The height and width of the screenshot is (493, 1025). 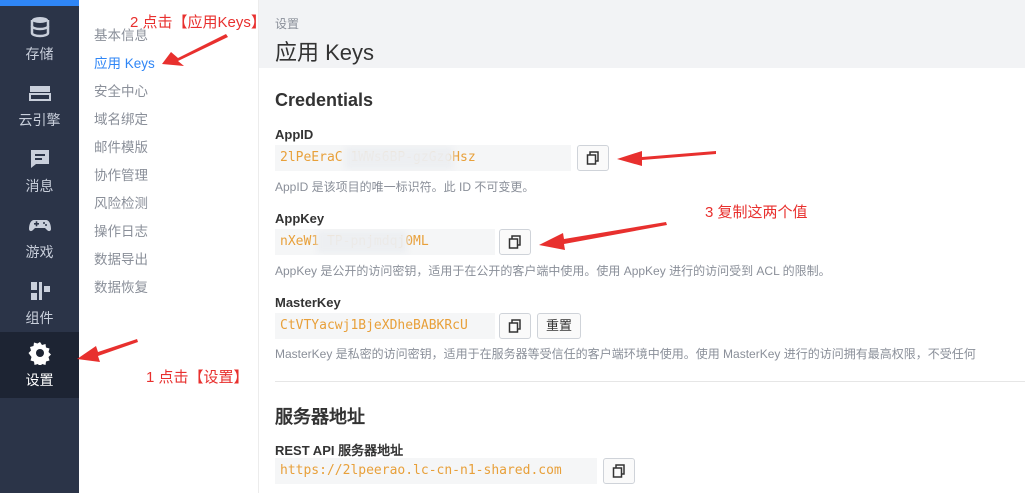 I want to click on submenu-item-collaboration: 协作管理, so click(x=121, y=176).